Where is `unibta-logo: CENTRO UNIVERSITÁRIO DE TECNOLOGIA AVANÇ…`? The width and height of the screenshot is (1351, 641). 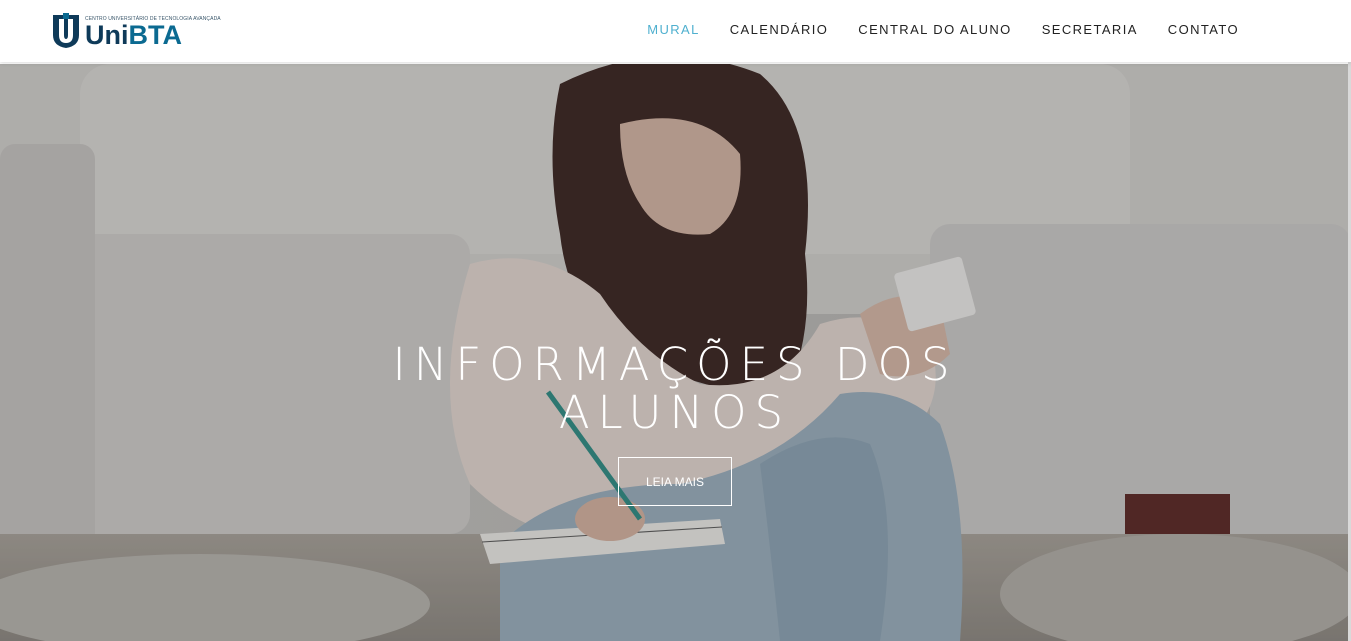
unibta-logo: CENTRO UNIVERSITÁRIO DE TECNOLOGIA AVANÇ… is located at coordinates (136, 32).